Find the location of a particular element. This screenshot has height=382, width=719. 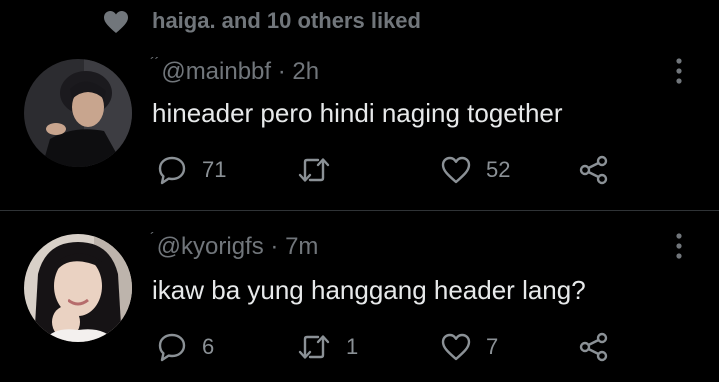

timestamp: · 2h is located at coordinates (295, 71).